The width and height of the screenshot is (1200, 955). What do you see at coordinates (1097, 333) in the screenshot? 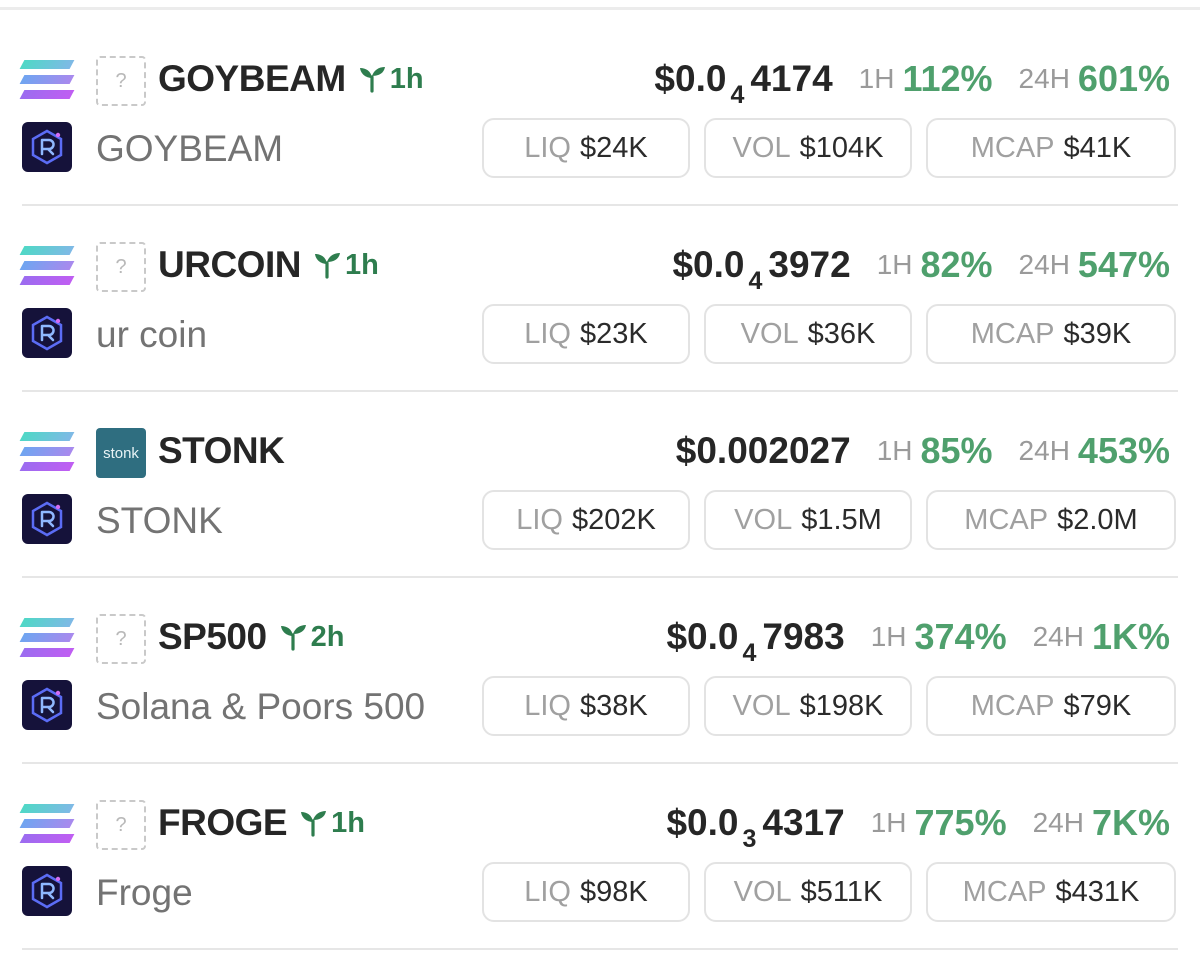
I see `market-cap-value: $39K` at bounding box center [1097, 333].